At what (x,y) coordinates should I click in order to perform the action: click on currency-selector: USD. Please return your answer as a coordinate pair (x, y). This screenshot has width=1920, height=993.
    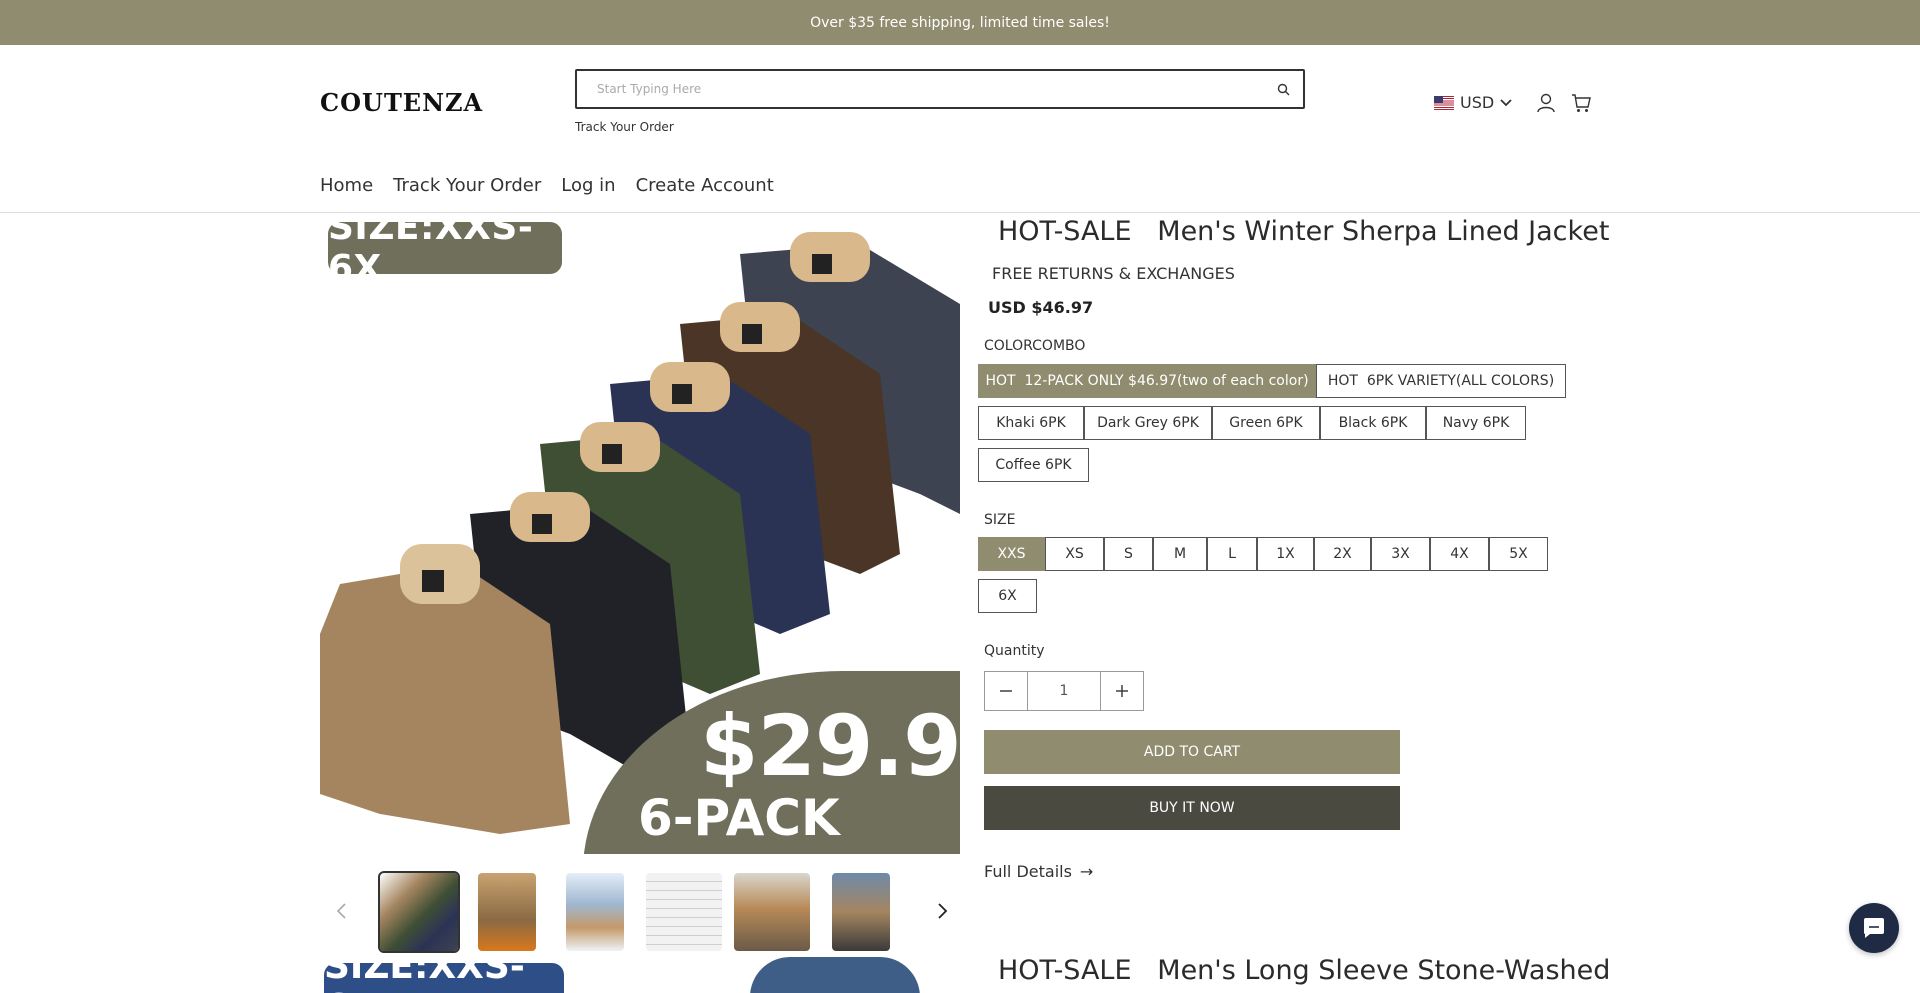
    Looking at the image, I should click on (1473, 102).